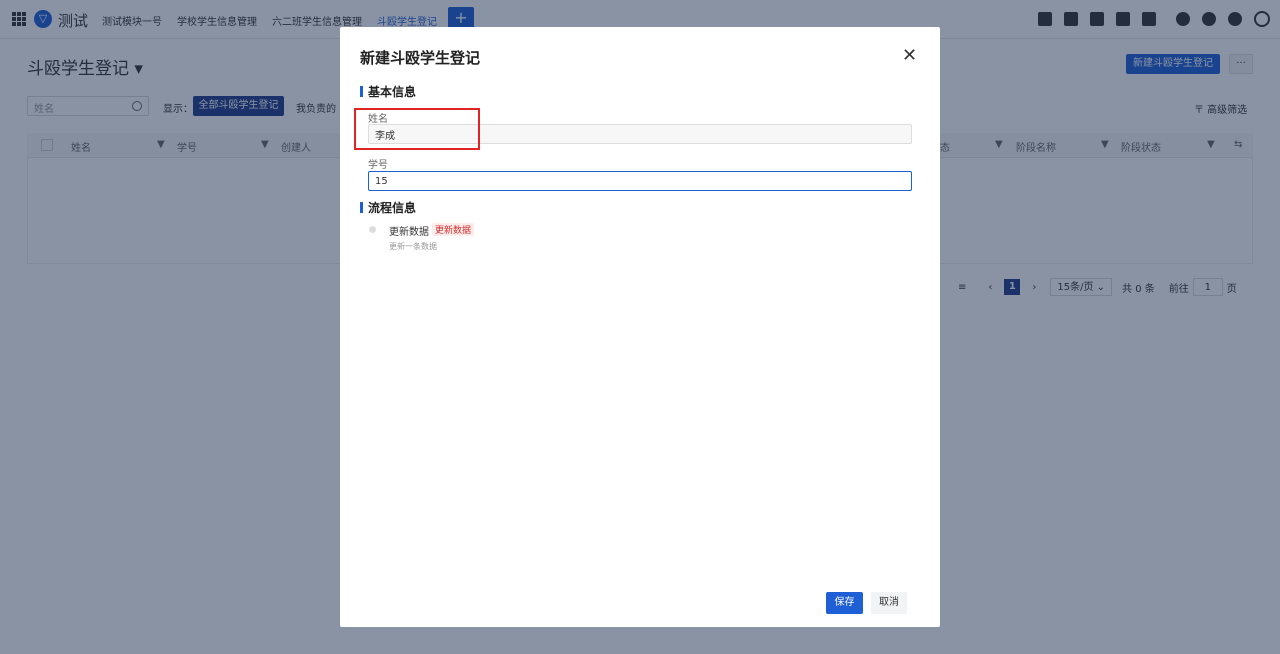 This screenshot has width=1280, height=654. Describe the element at coordinates (392, 208) in the screenshot. I see `section-title: 流程信息` at that location.